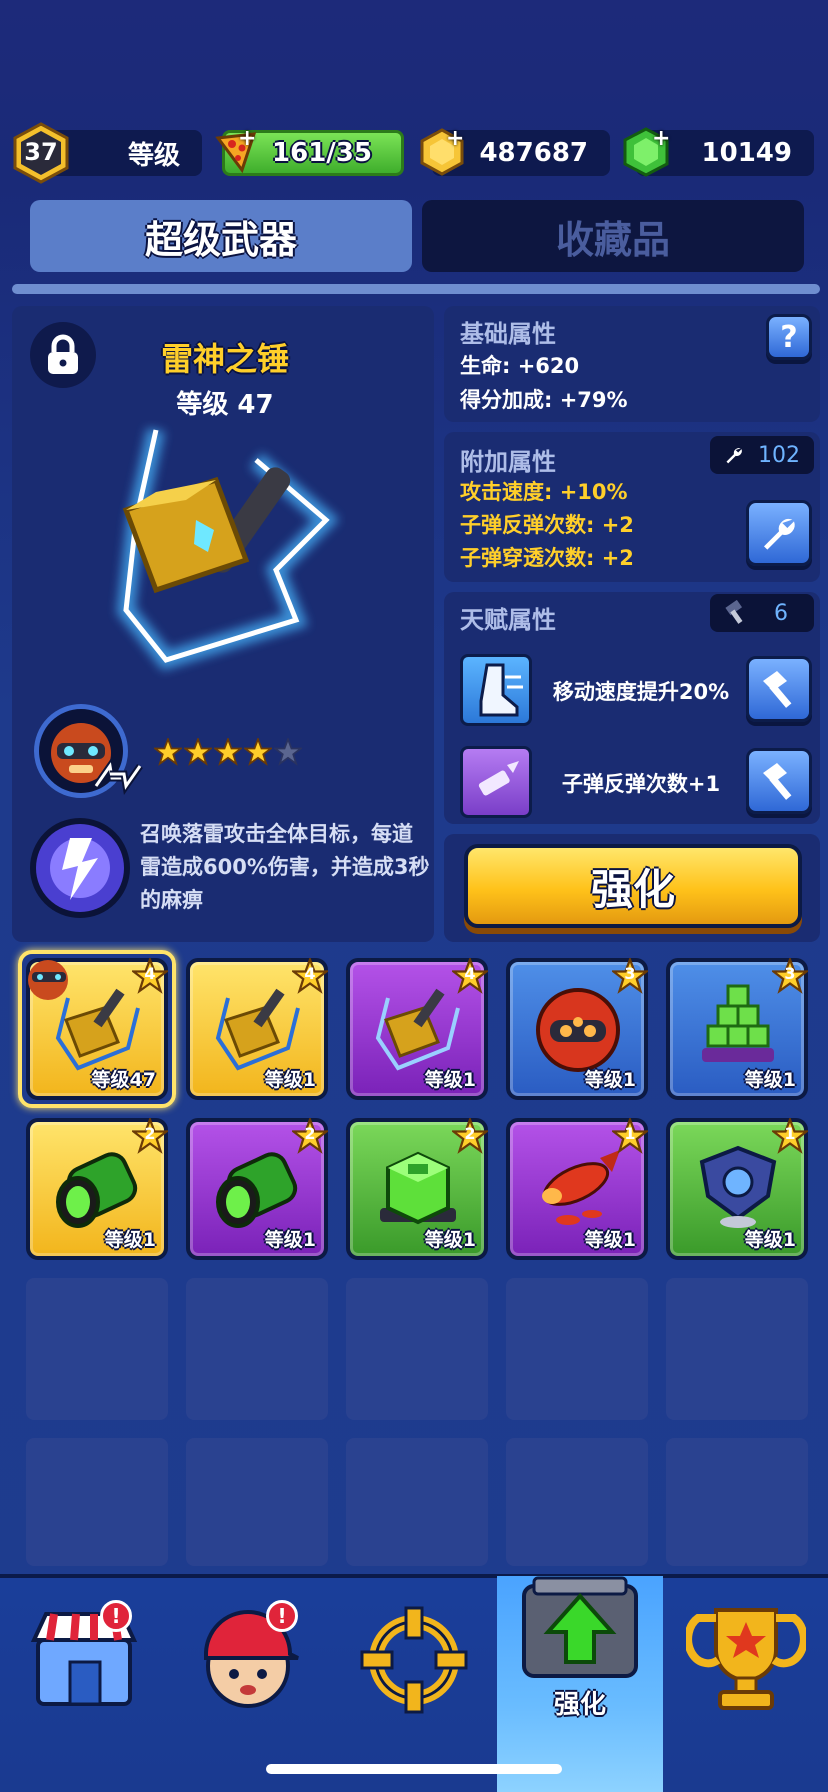 This screenshot has width=828, height=1792. Describe the element at coordinates (288, 752) in the screenshot. I see `star-empty-icon` at that location.